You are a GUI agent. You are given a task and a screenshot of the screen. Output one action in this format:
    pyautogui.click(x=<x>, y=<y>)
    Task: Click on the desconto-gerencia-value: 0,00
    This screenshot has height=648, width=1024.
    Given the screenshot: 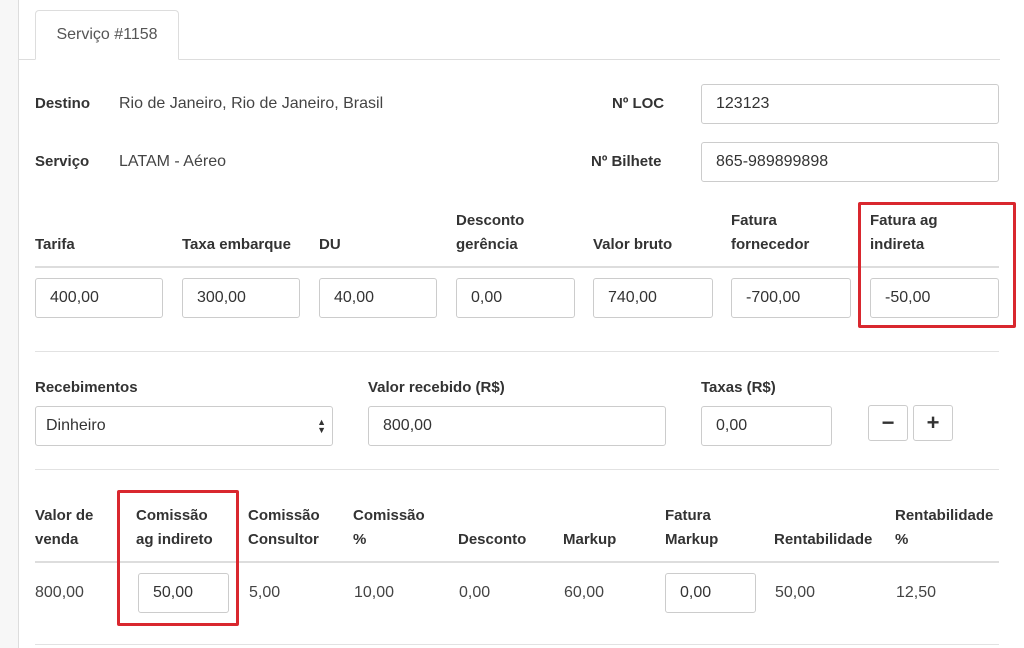 What is the action you would take?
    pyautogui.click(x=487, y=297)
    